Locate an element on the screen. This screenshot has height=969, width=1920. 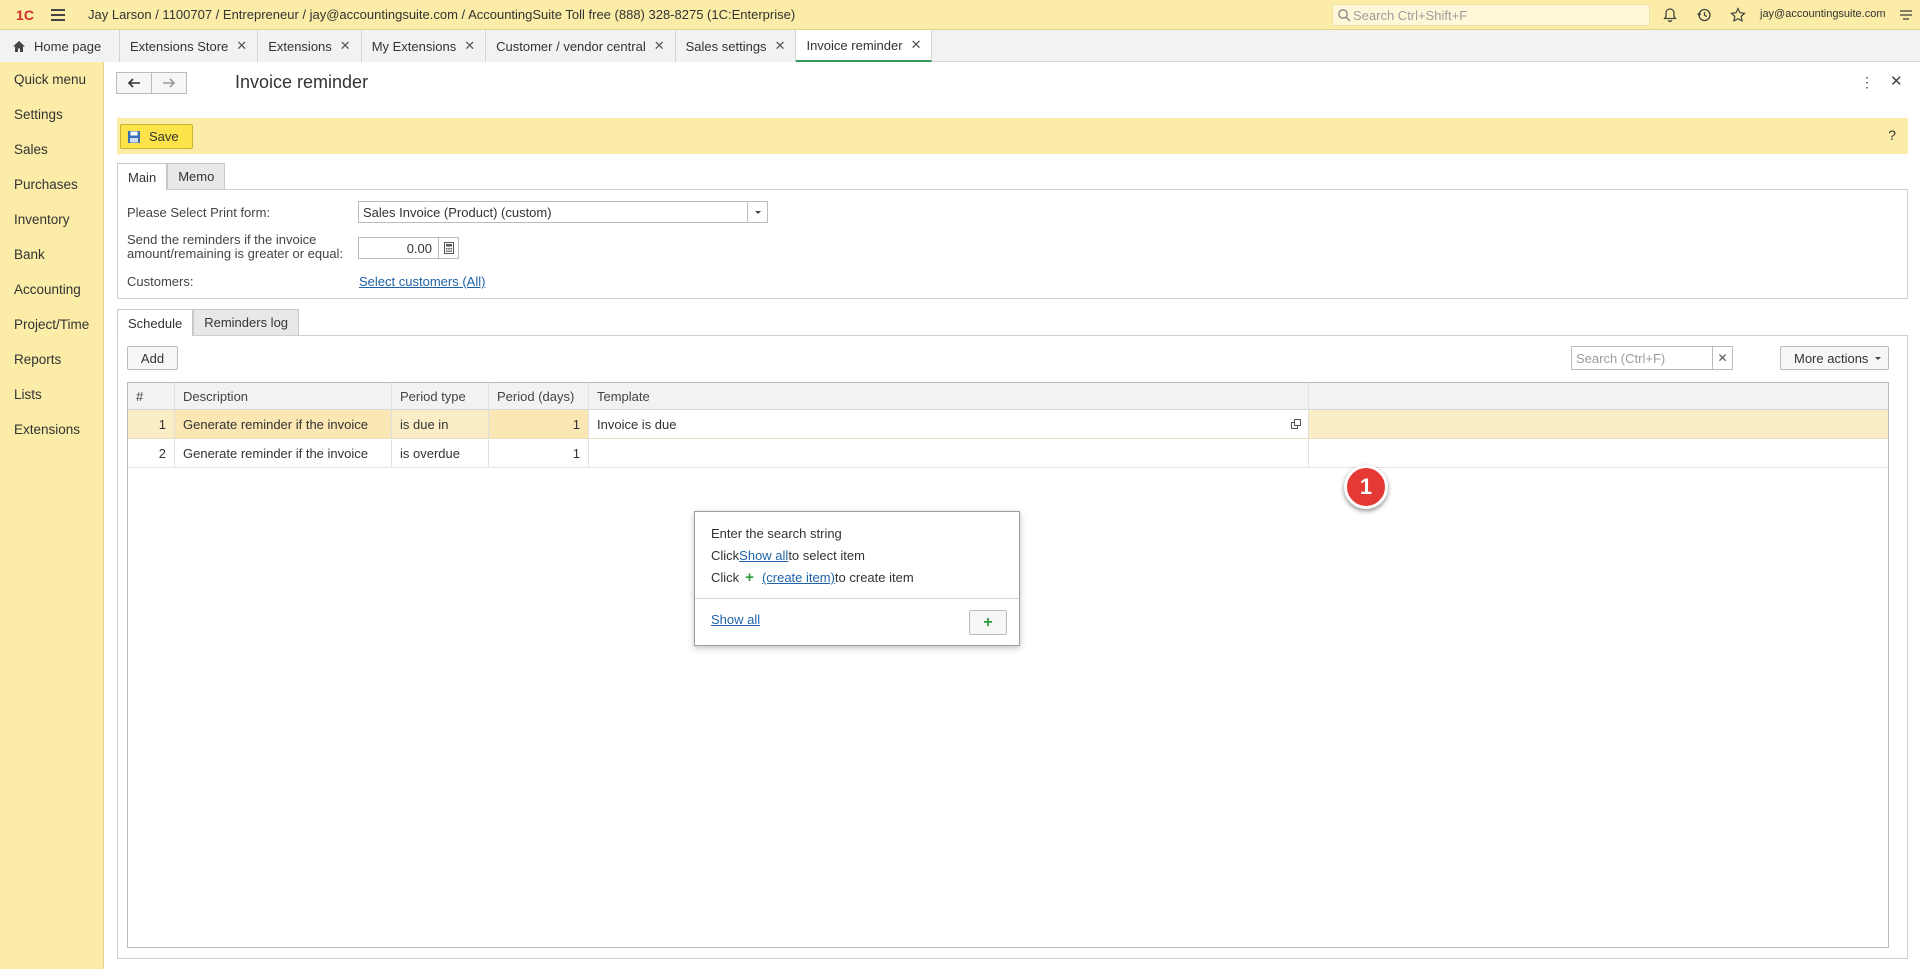
cell-template-editor: Invoice is due is located at coordinates (949, 424).